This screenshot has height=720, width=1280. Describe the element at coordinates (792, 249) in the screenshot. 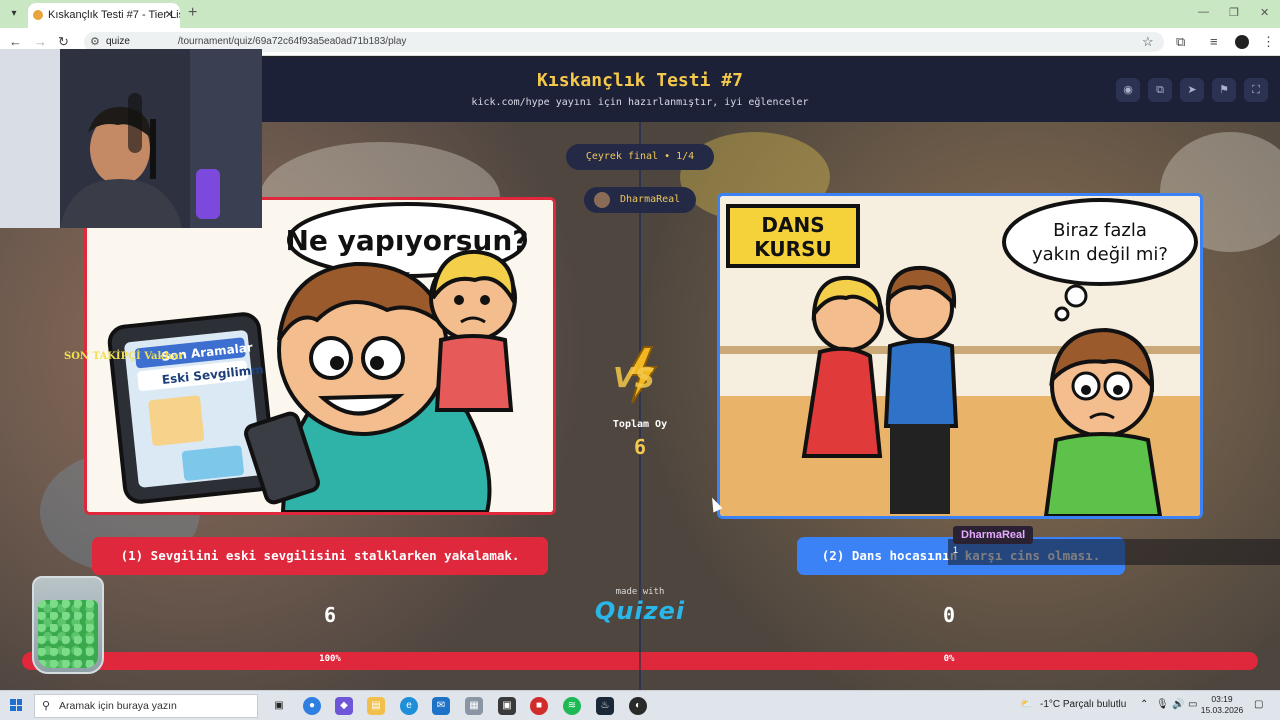

I see `dance-sign-line-2: KURSU` at that location.